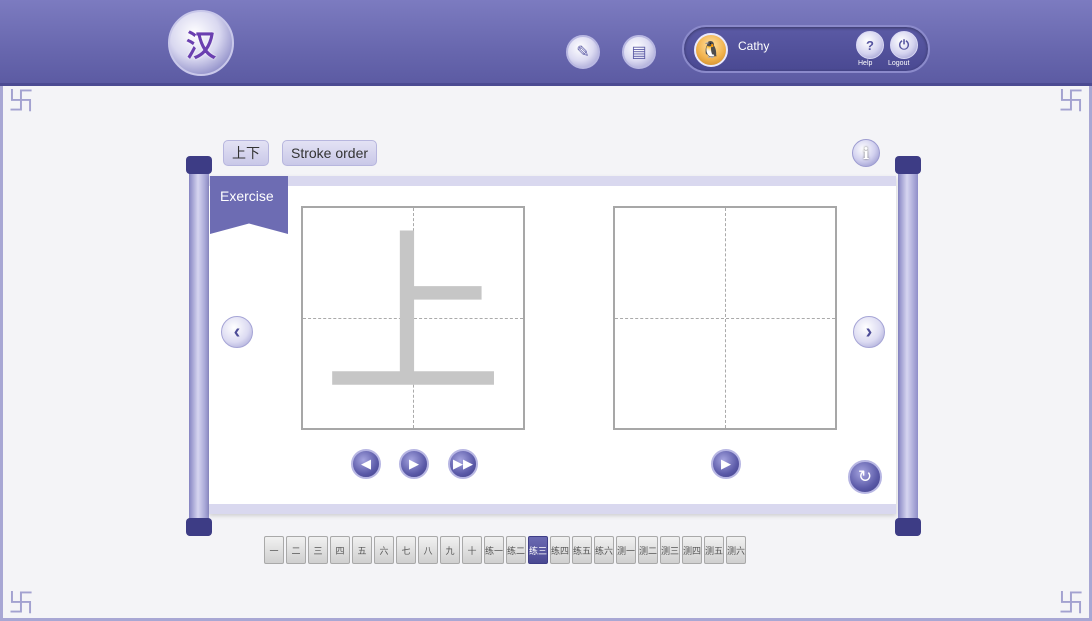  I want to click on stroke-tile: 练一, so click(494, 550).